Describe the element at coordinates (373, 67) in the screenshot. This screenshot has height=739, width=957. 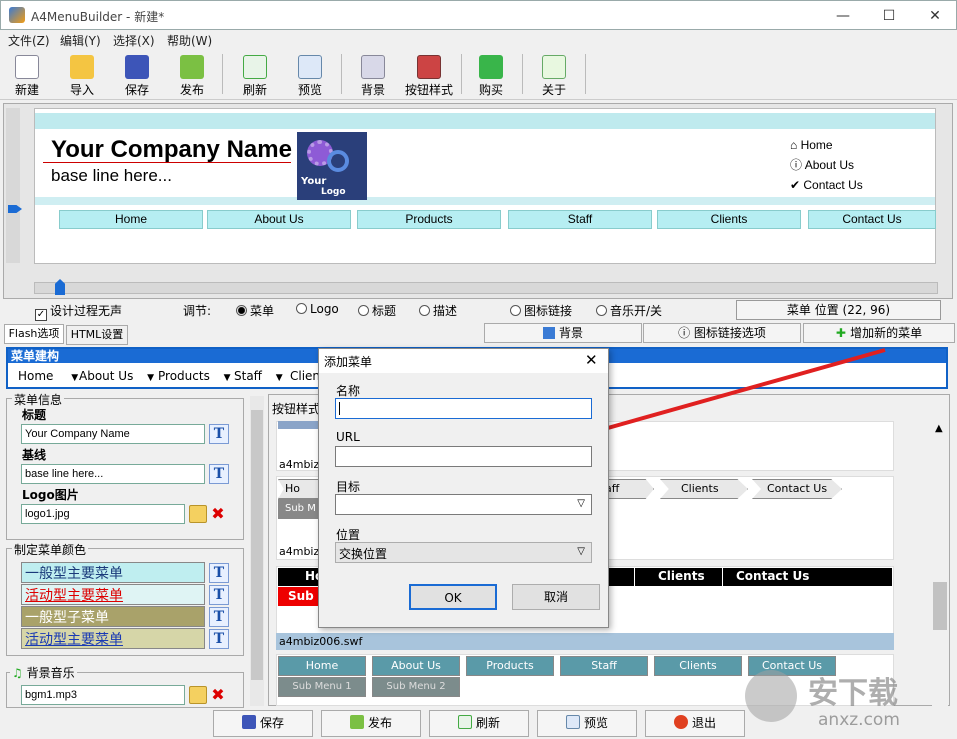
I see `background-icon` at that location.